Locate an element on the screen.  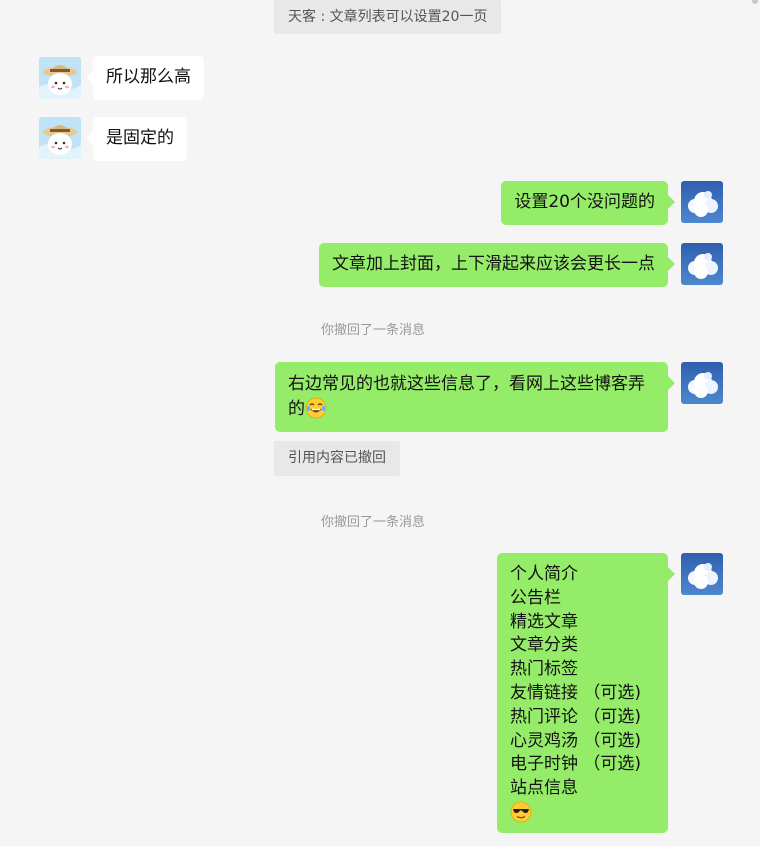
sunglasses-emoji-icon is located at coordinates (521, 812).